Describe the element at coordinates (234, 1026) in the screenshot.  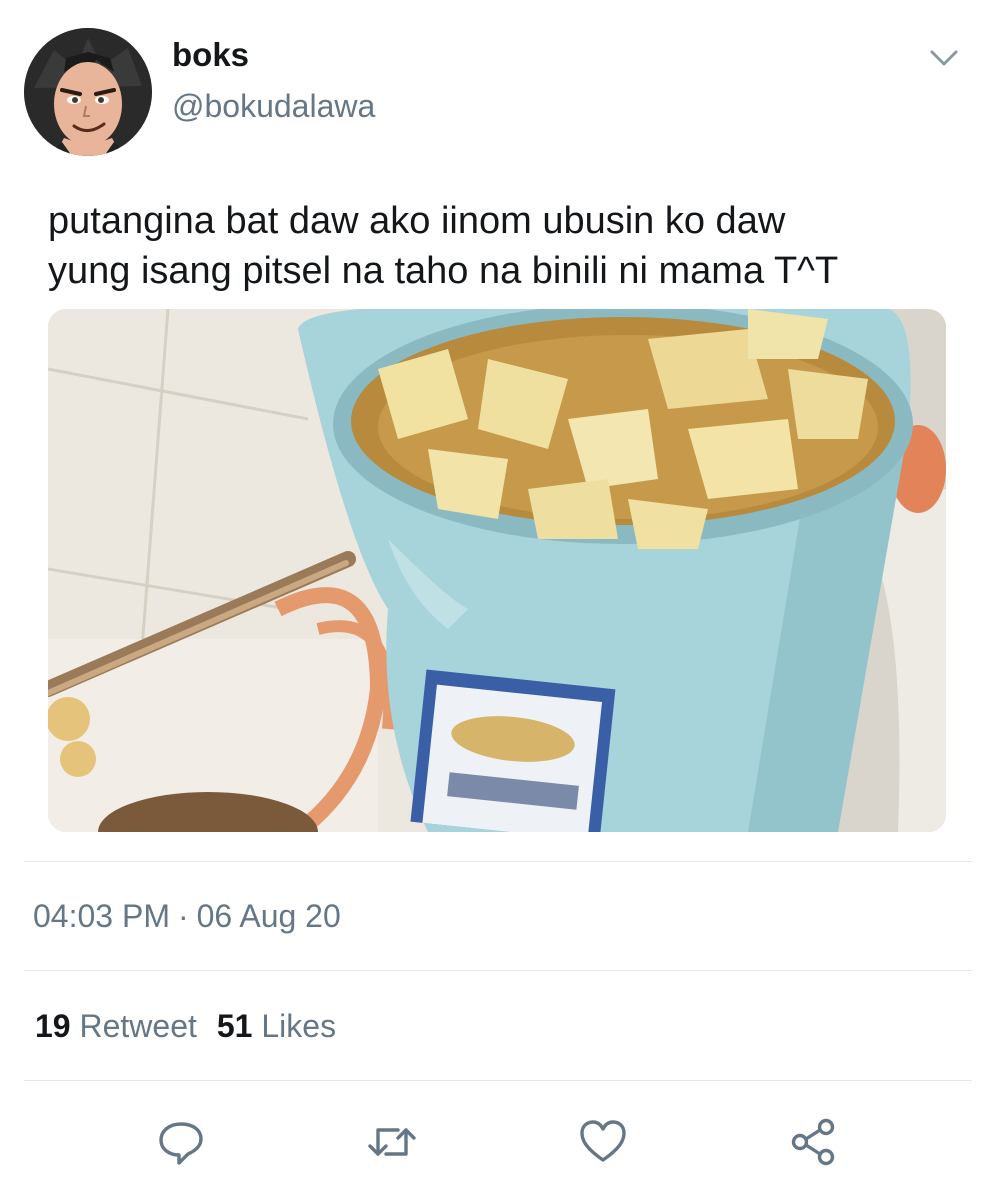
I see `like-count: 51` at that location.